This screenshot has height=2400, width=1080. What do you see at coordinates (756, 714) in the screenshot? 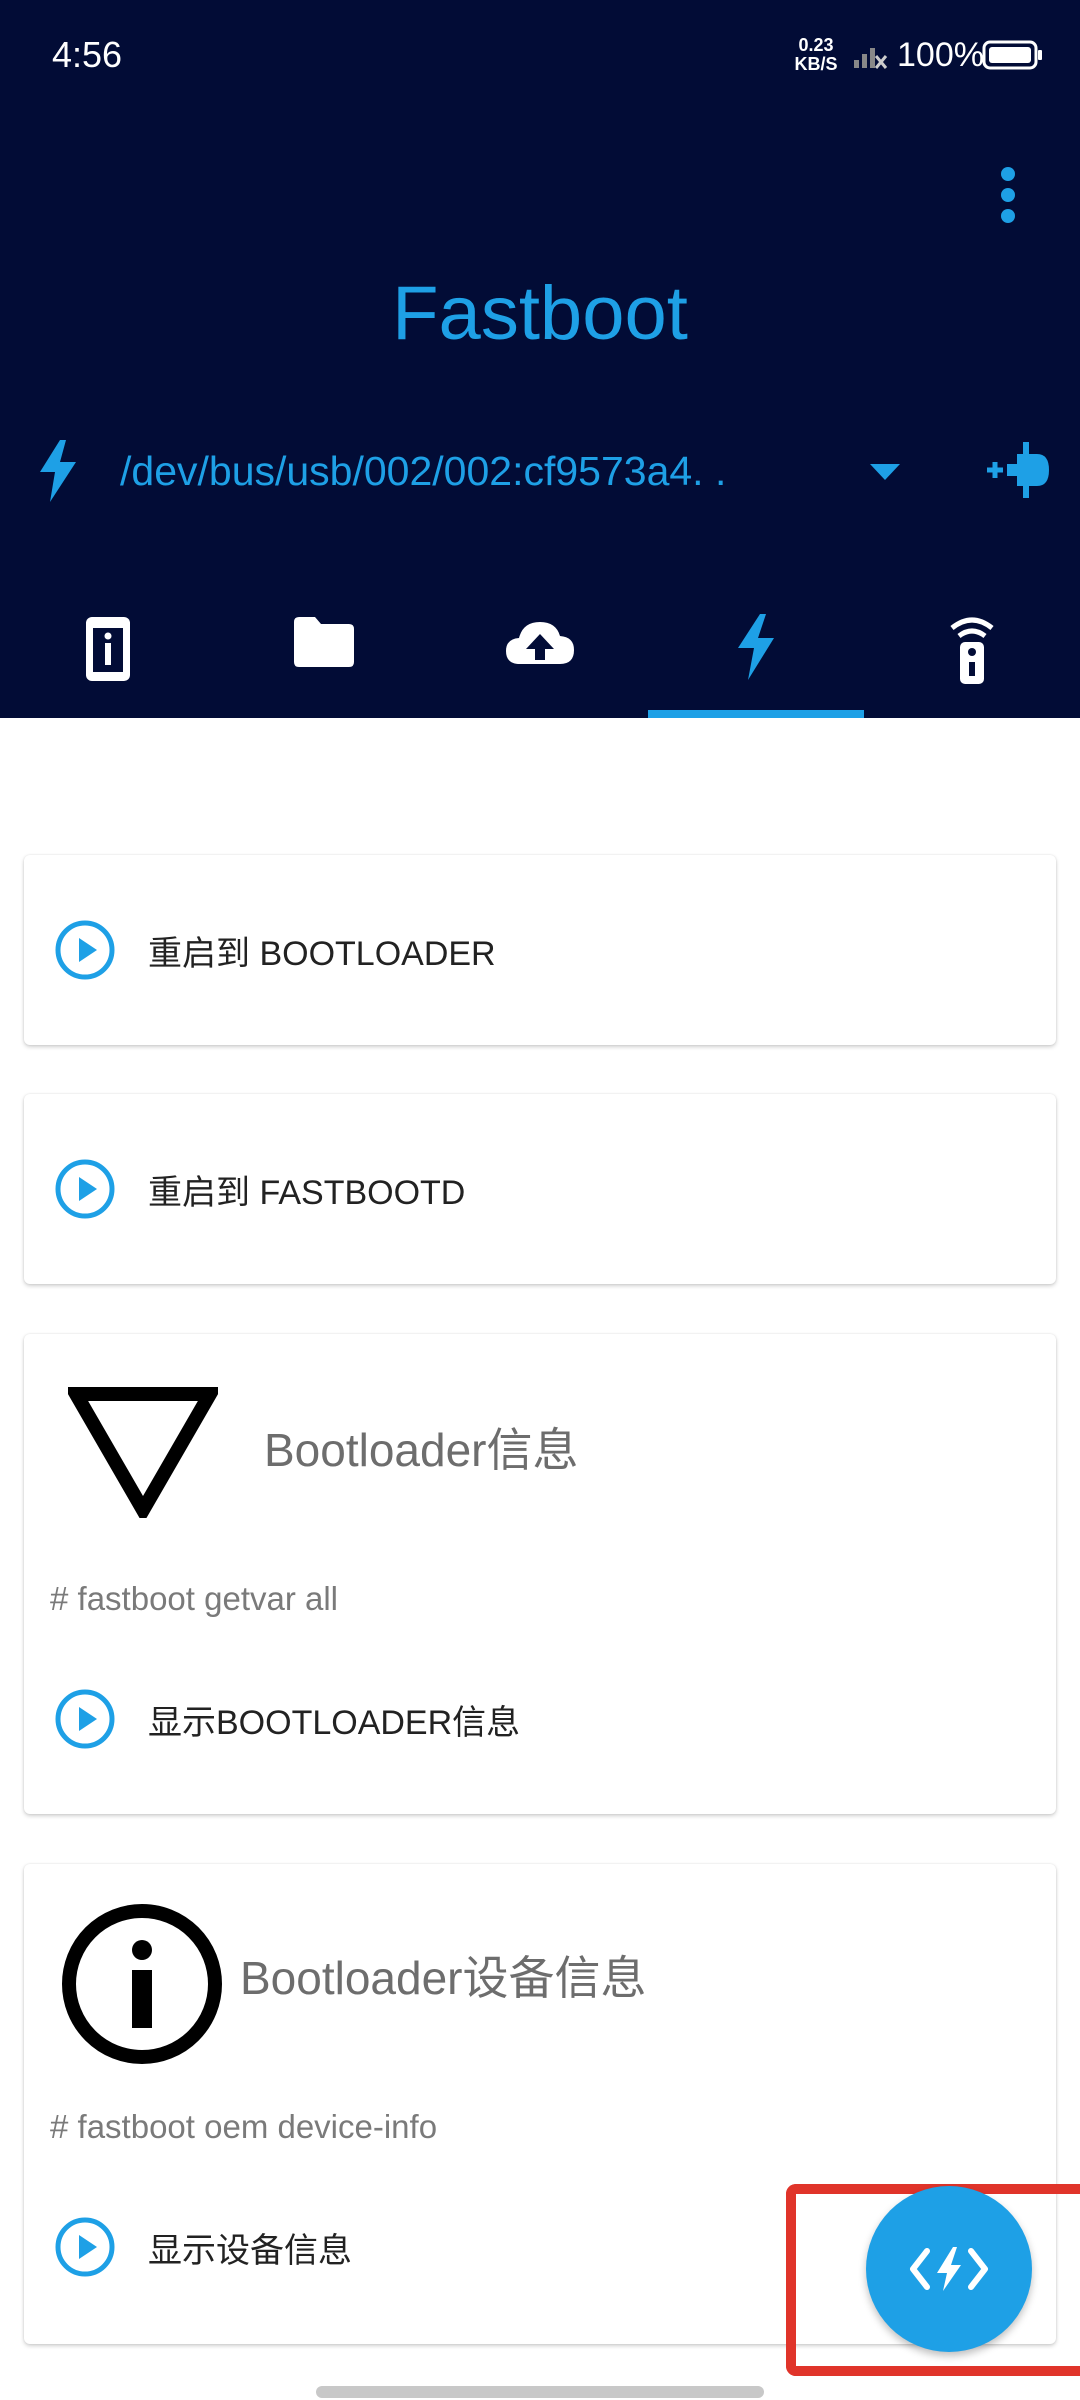
I see `tab-indicator` at bounding box center [756, 714].